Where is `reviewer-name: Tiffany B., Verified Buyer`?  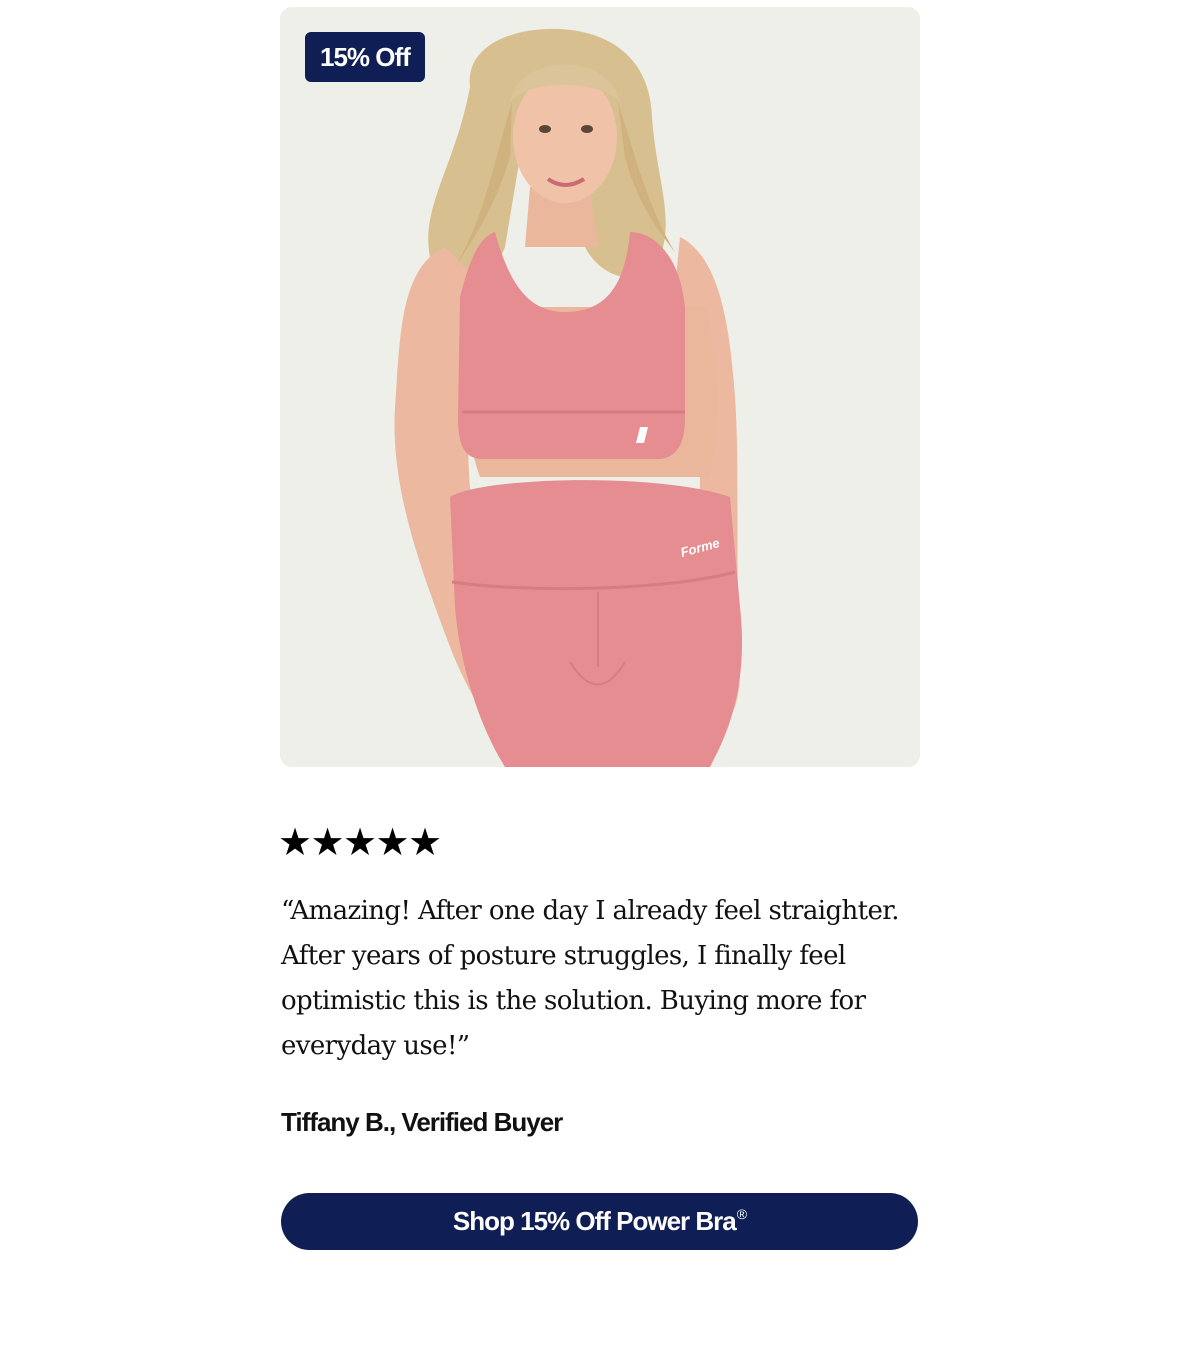 reviewer-name: Tiffany B., Verified Buyer is located at coordinates (422, 1122).